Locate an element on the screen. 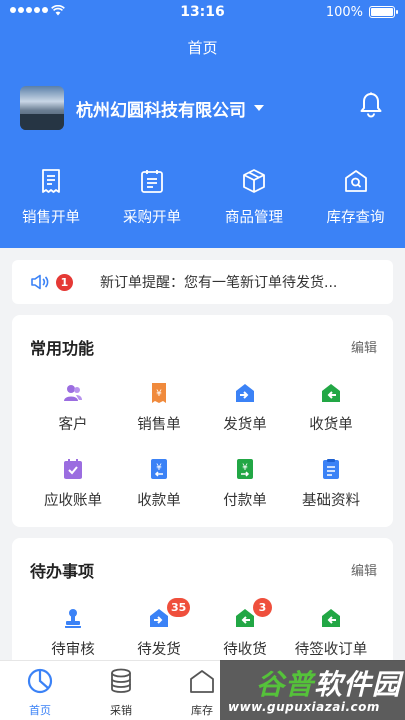 The width and height of the screenshot is (405, 720). customers-icon is located at coordinates (73, 393).